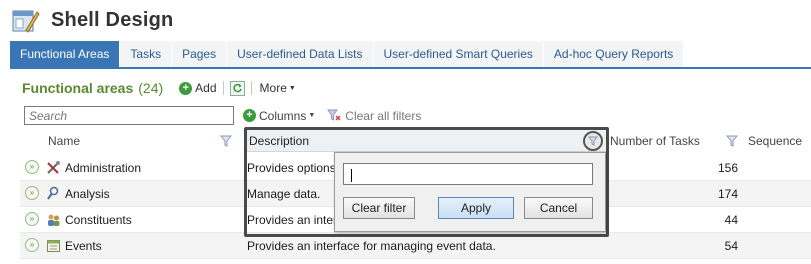 This screenshot has height=264, width=811. Describe the element at coordinates (613, 54) in the screenshot. I see `tab-ad-hoc-query-reports: Ad-hoc Query Reports` at that location.